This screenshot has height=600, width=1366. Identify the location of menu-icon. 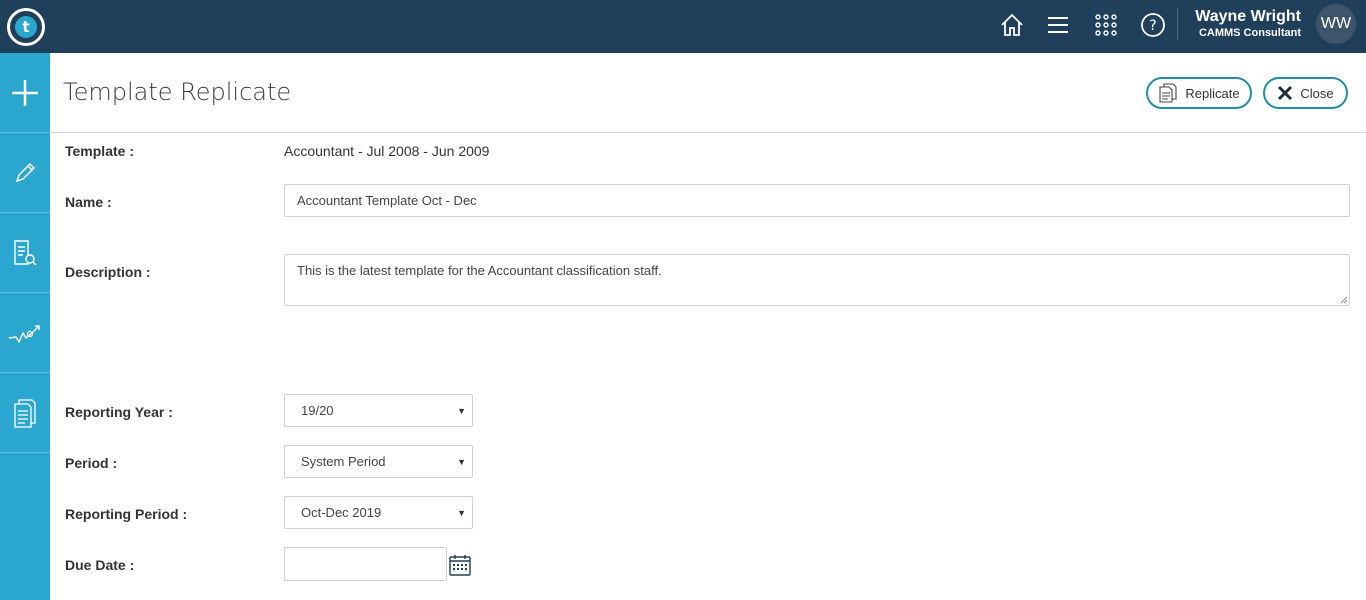
(1058, 25).